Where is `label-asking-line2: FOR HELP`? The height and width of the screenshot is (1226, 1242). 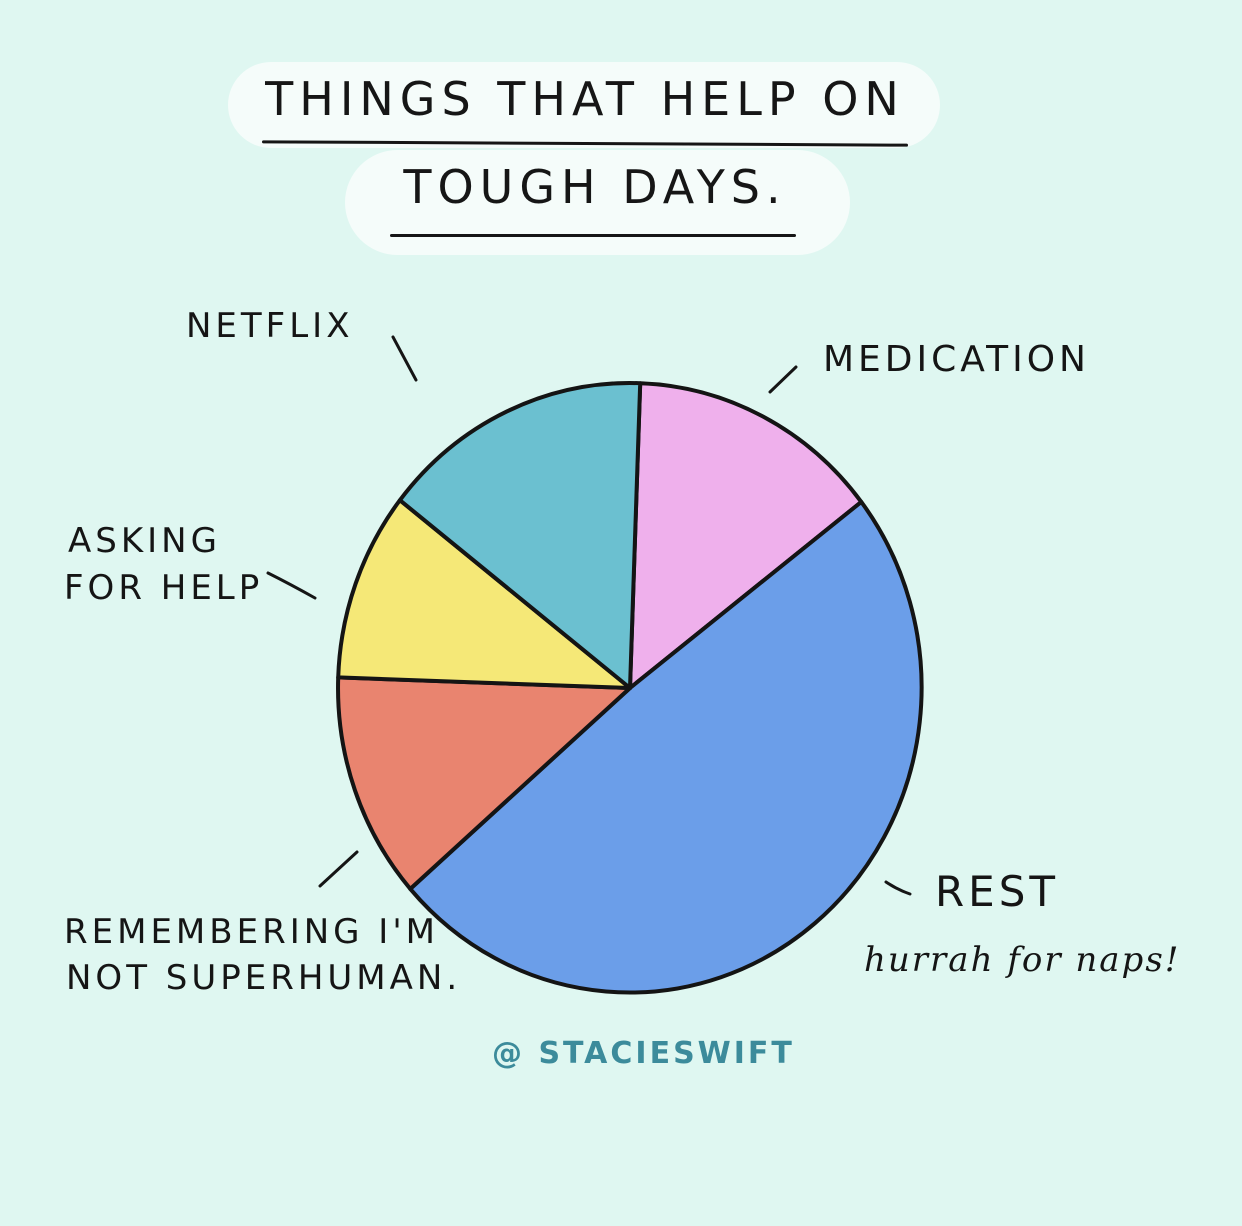 label-asking-line2: FOR HELP is located at coordinates (164, 588).